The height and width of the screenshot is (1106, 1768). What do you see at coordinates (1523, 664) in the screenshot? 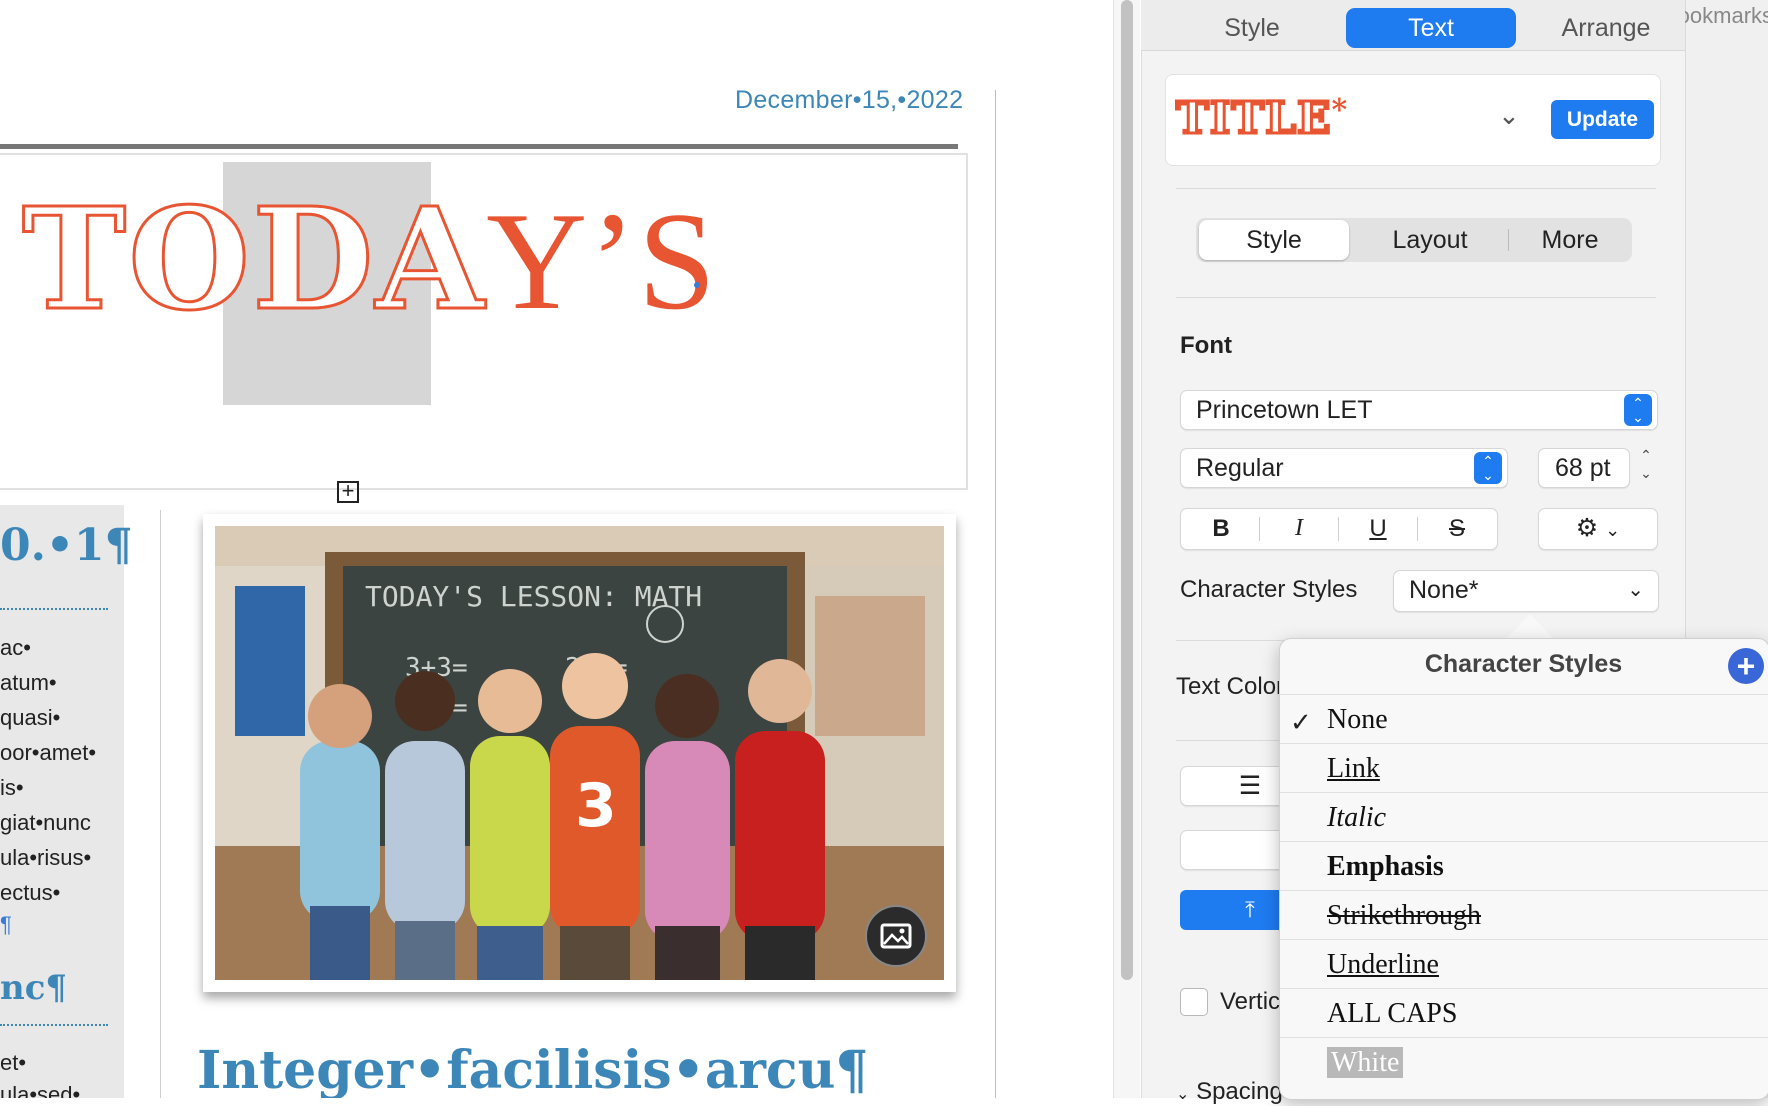
I see `popover-title: Character Styles` at bounding box center [1523, 664].